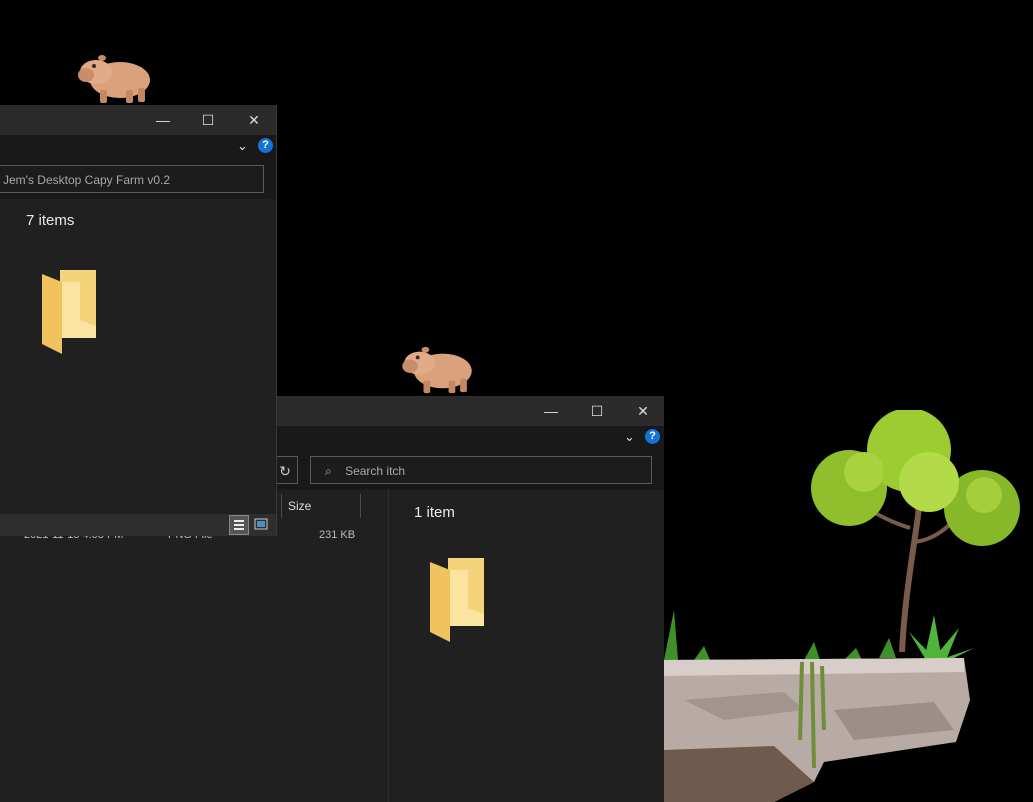 The height and width of the screenshot is (802, 1033). What do you see at coordinates (434, 512) in the screenshot?
I see `item-count: 1 item` at bounding box center [434, 512].